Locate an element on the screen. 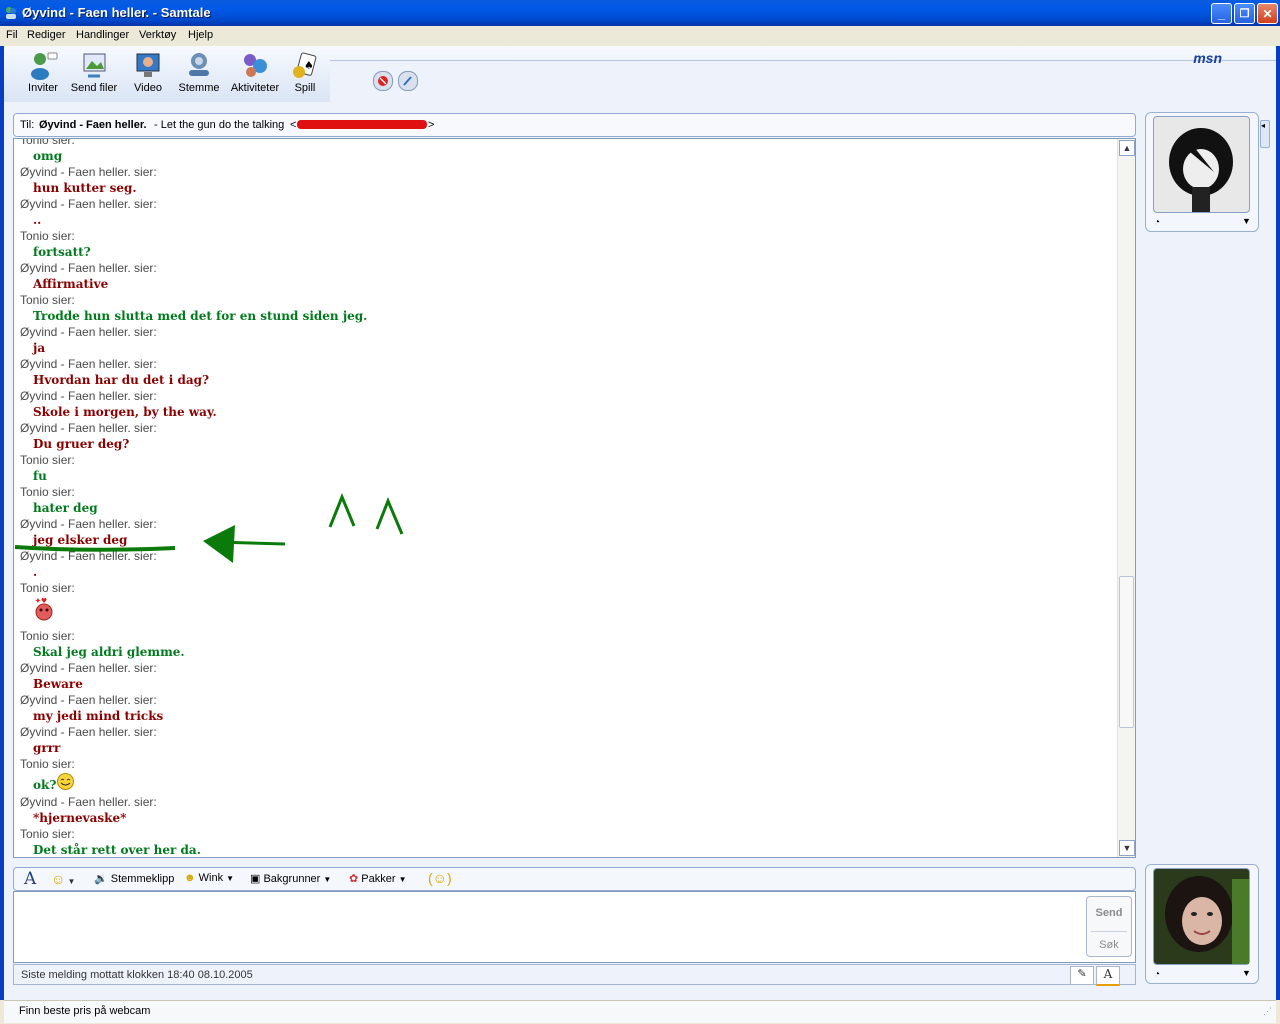  message-text: Skal jeg aldri glemme. is located at coordinates (571, 652).